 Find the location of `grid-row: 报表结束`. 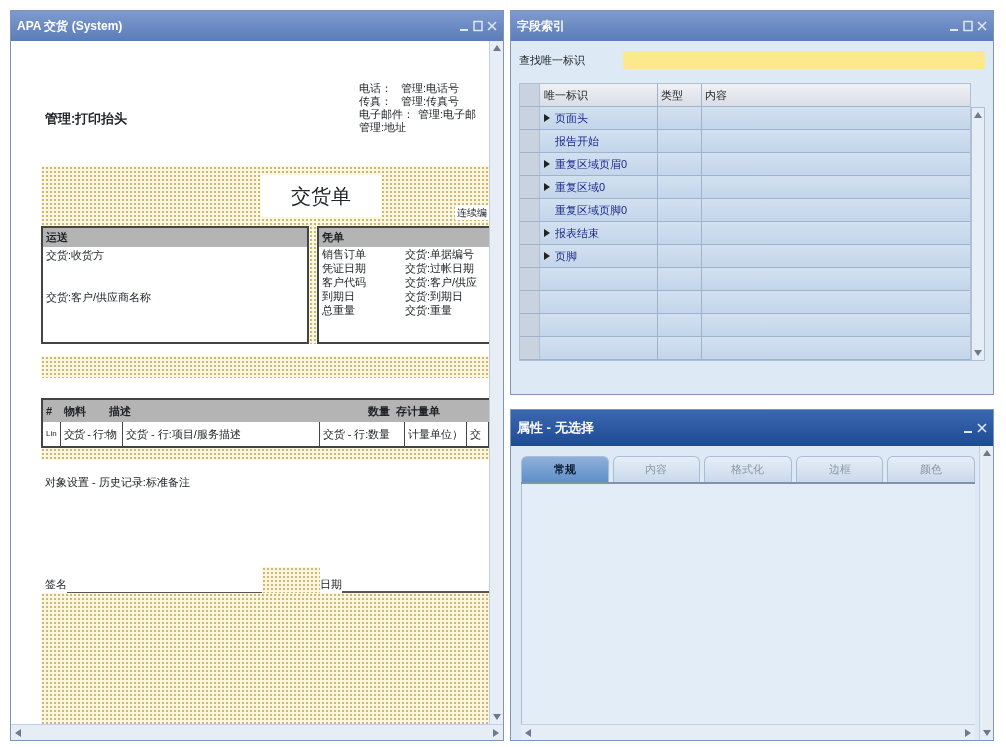

grid-row: 报表结束 is located at coordinates (745, 233).